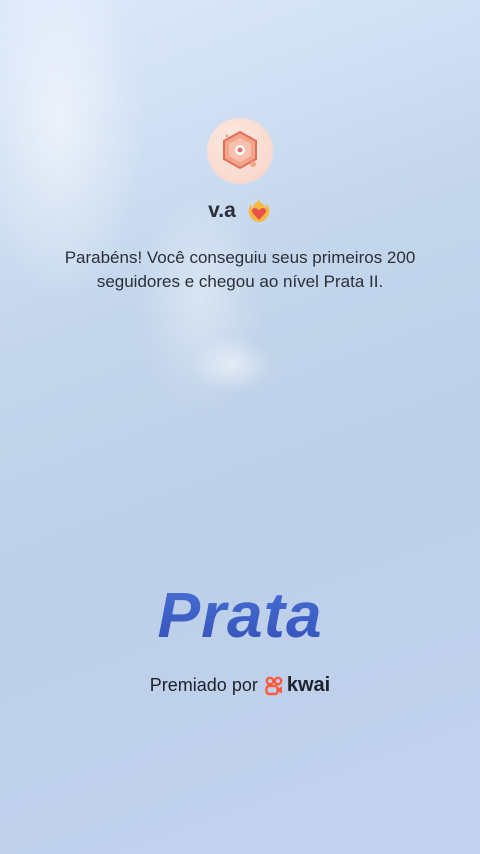 The width and height of the screenshot is (480, 854). Describe the element at coordinates (203, 685) in the screenshot. I see `awarded-by-label: Premiado por` at that location.